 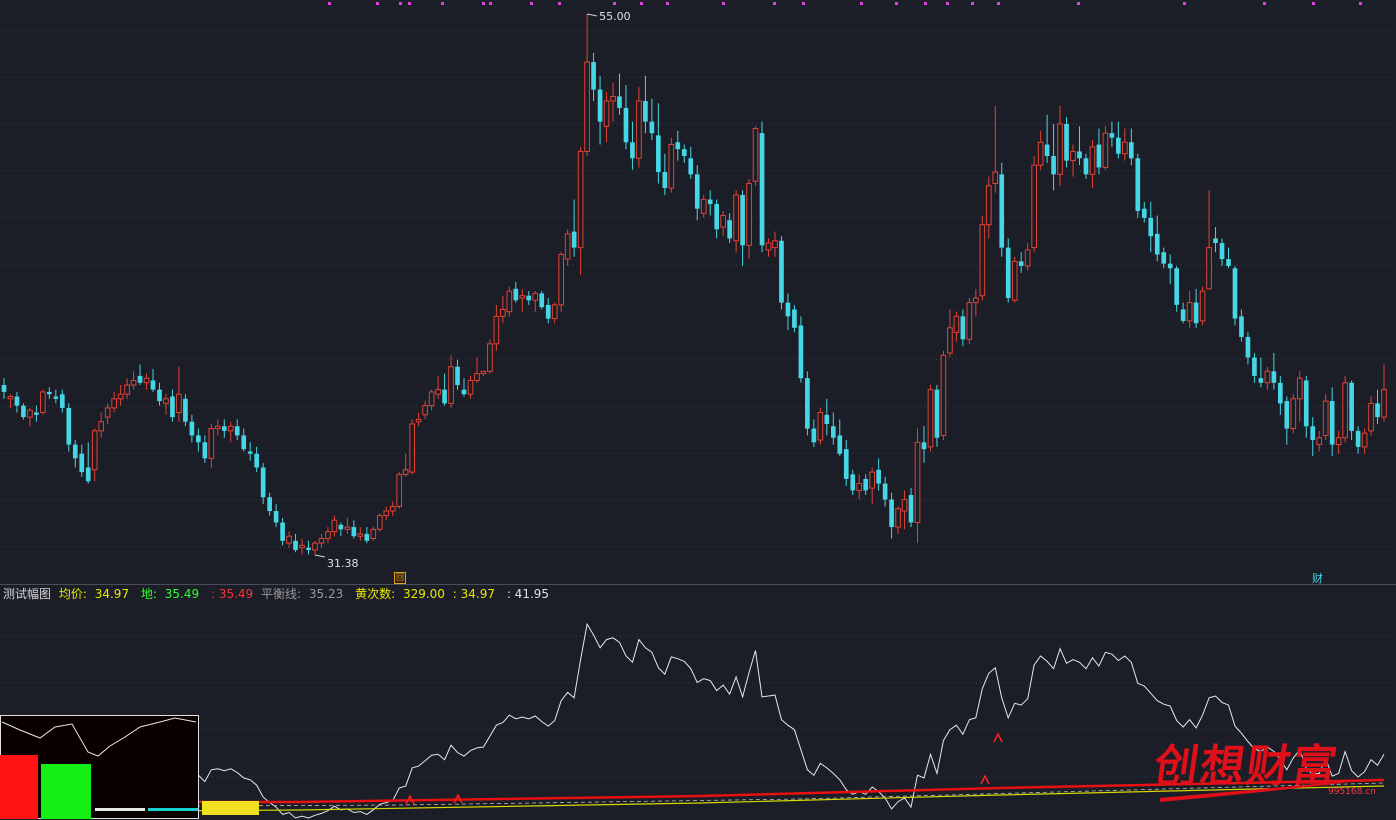 I want to click on event-marker-icon: 回, so click(x=400, y=578).